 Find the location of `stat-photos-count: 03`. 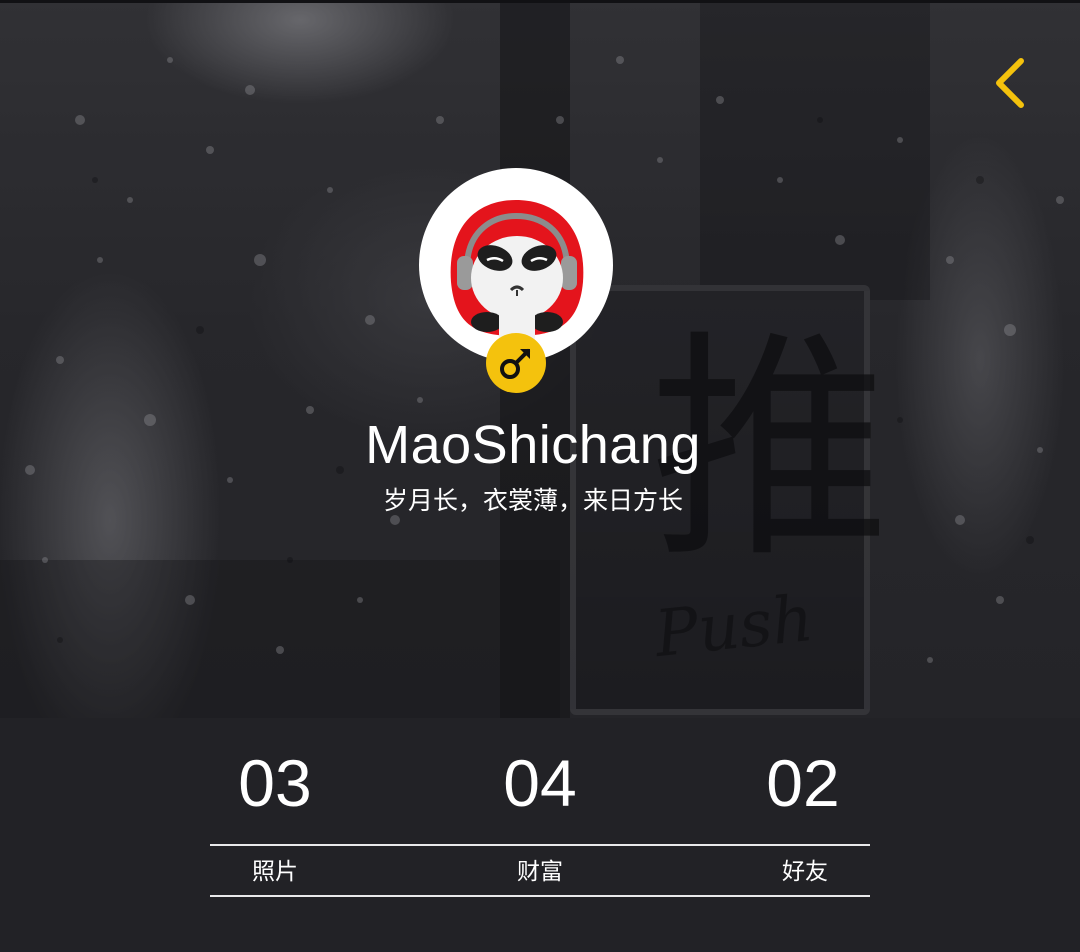

stat-photos-count: 03 is located at coordinates (275, 783).